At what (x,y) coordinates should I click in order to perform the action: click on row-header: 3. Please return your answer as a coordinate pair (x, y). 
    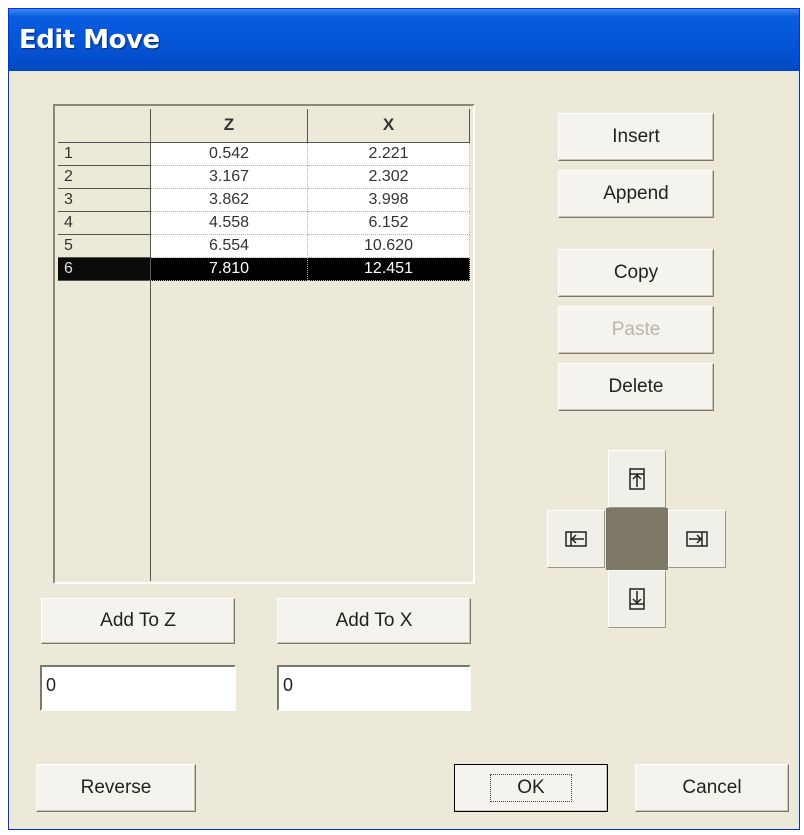
    Looking at the image, I should click on (104, 200).